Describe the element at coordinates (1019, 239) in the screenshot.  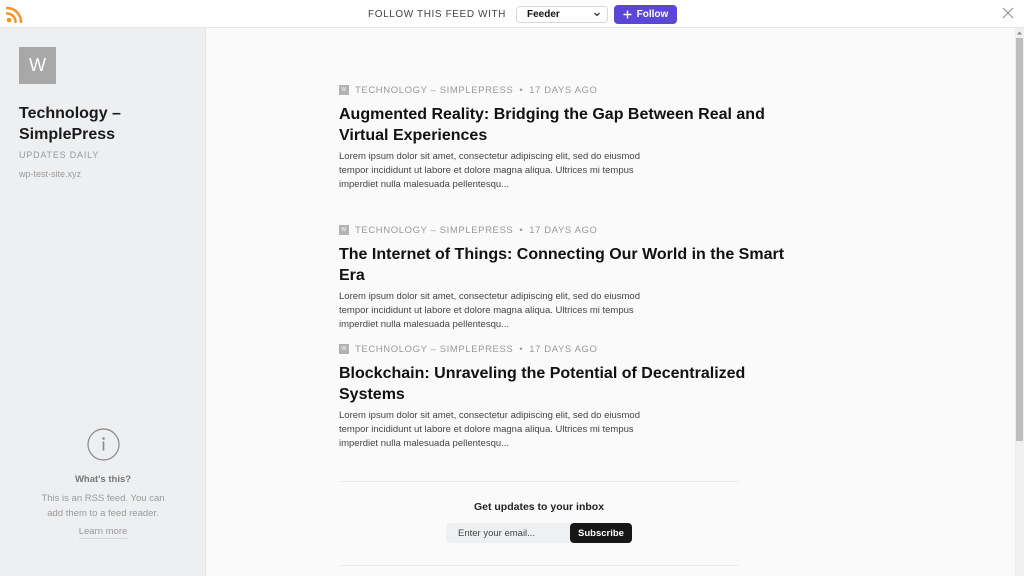
I see `scrollbar-thumb` at that location.